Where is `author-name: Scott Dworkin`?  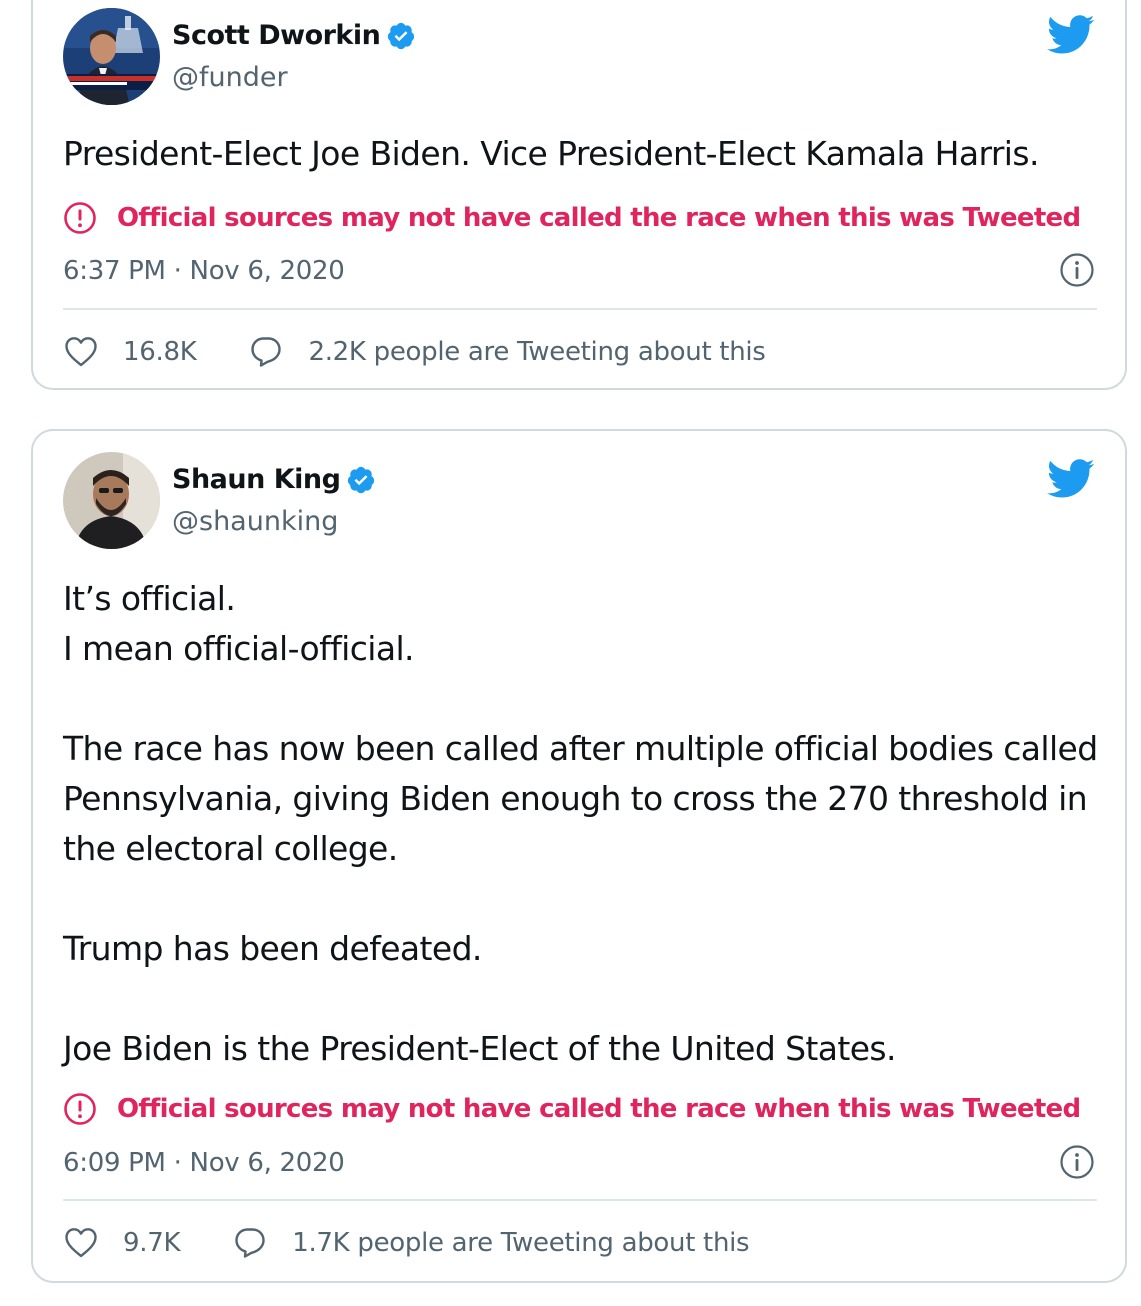
author-name: Scott Dworkin is located at coordinates (276, 35).